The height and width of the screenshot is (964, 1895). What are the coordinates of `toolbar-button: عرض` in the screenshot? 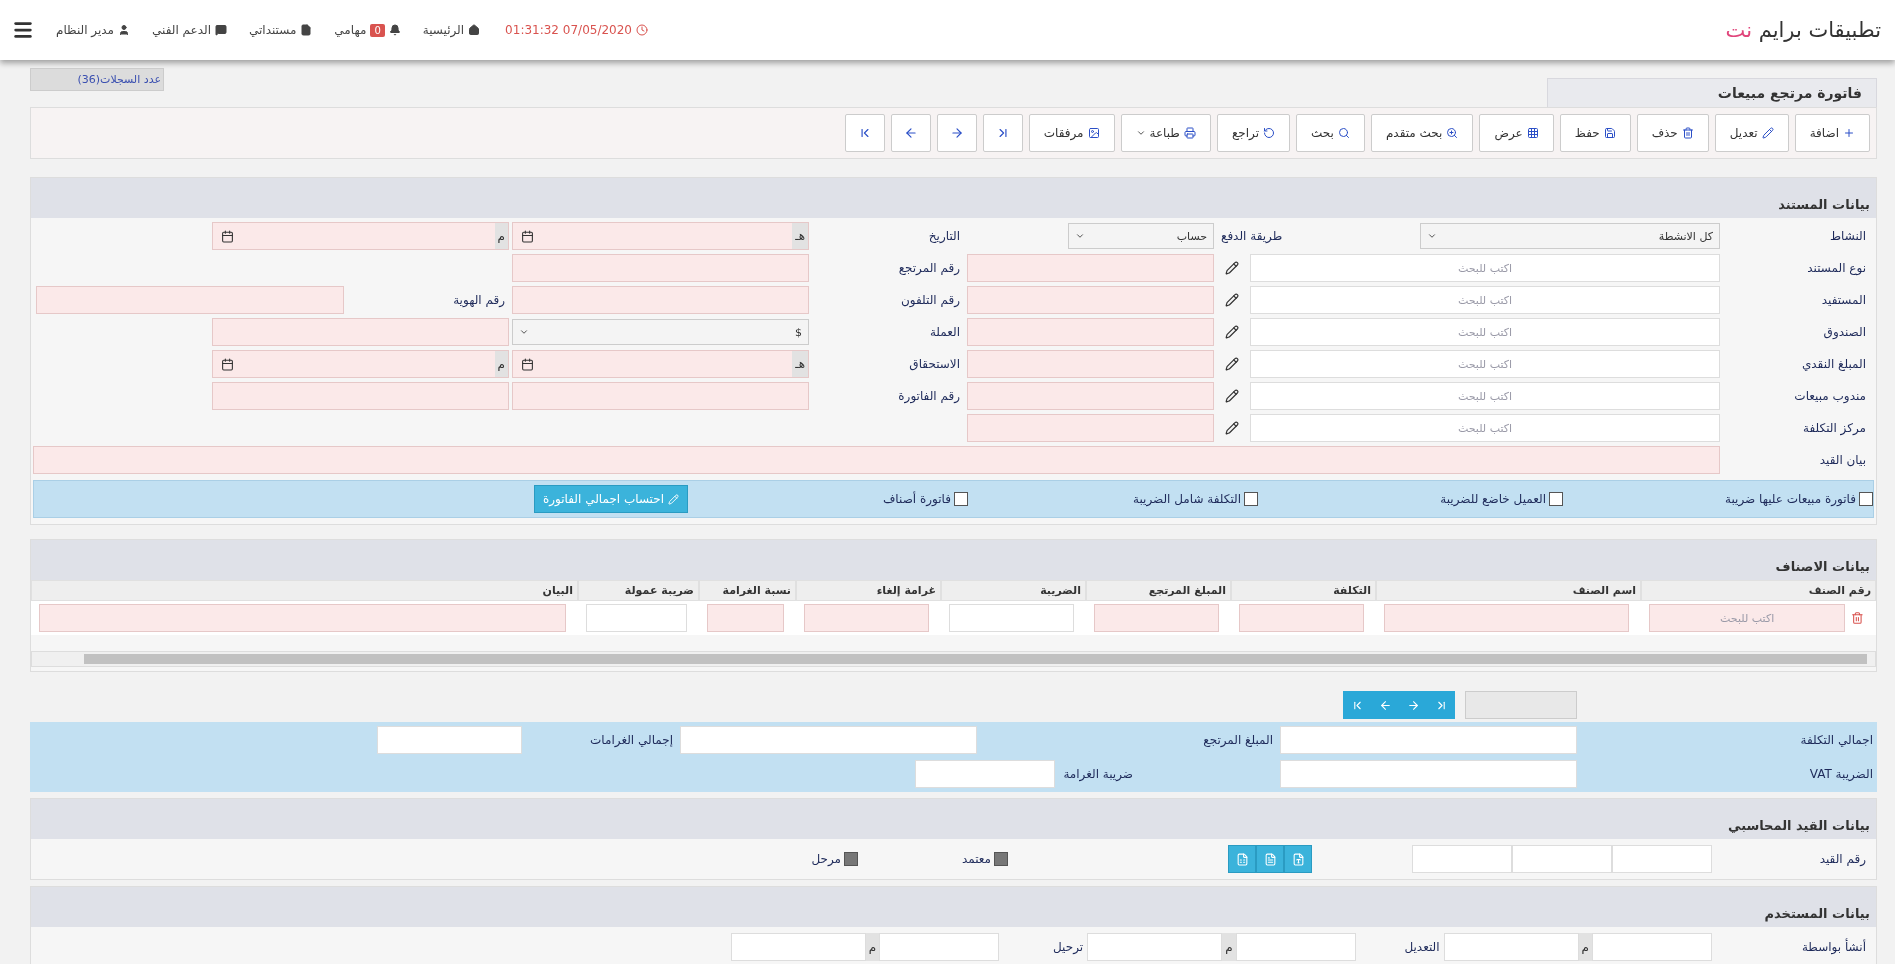 It's located at (1516, 133).